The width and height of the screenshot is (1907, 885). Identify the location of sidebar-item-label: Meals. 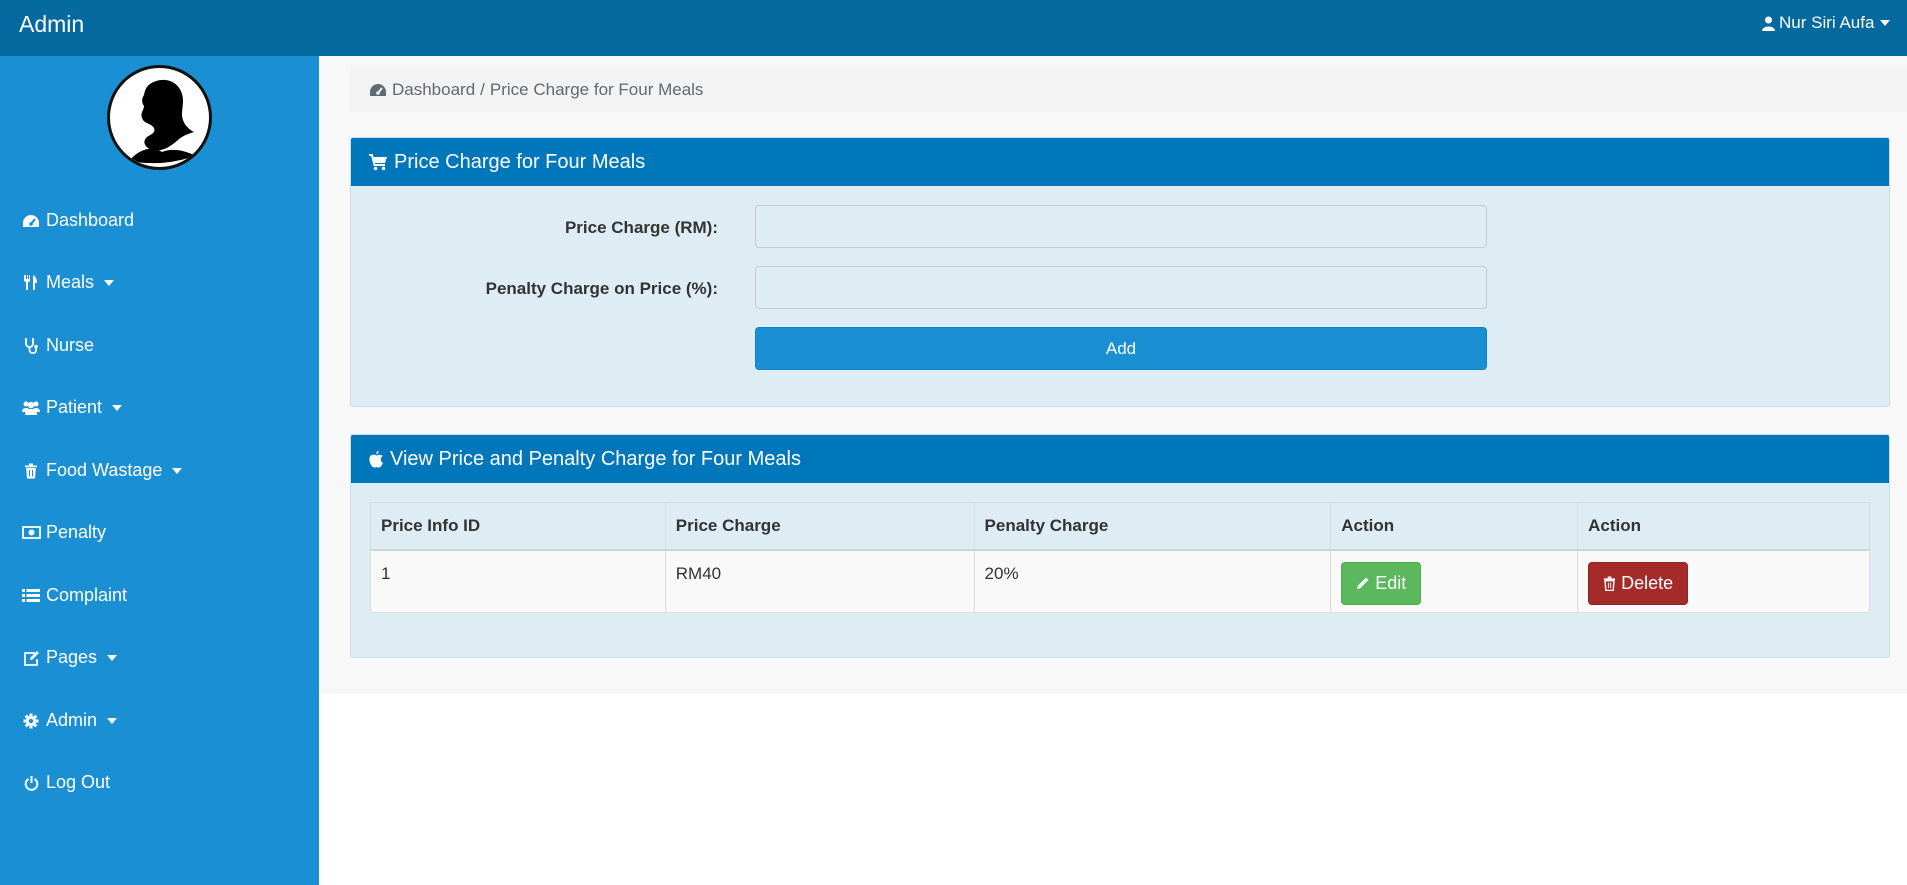
(70, 282).